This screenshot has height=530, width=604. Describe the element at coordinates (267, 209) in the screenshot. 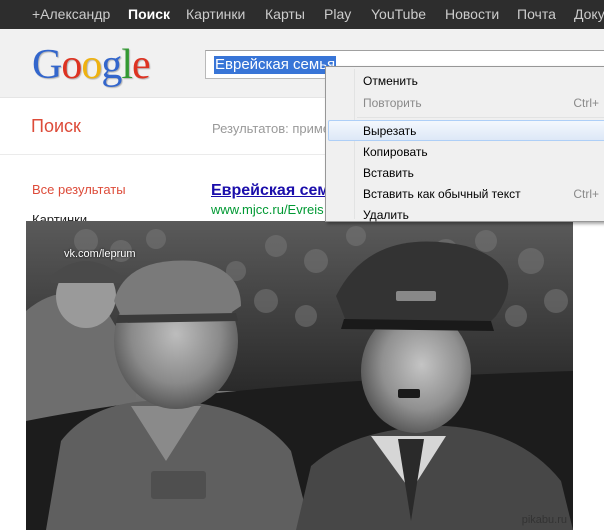

I see `result-url: www.mjcc.ru/Evreis` at that location.